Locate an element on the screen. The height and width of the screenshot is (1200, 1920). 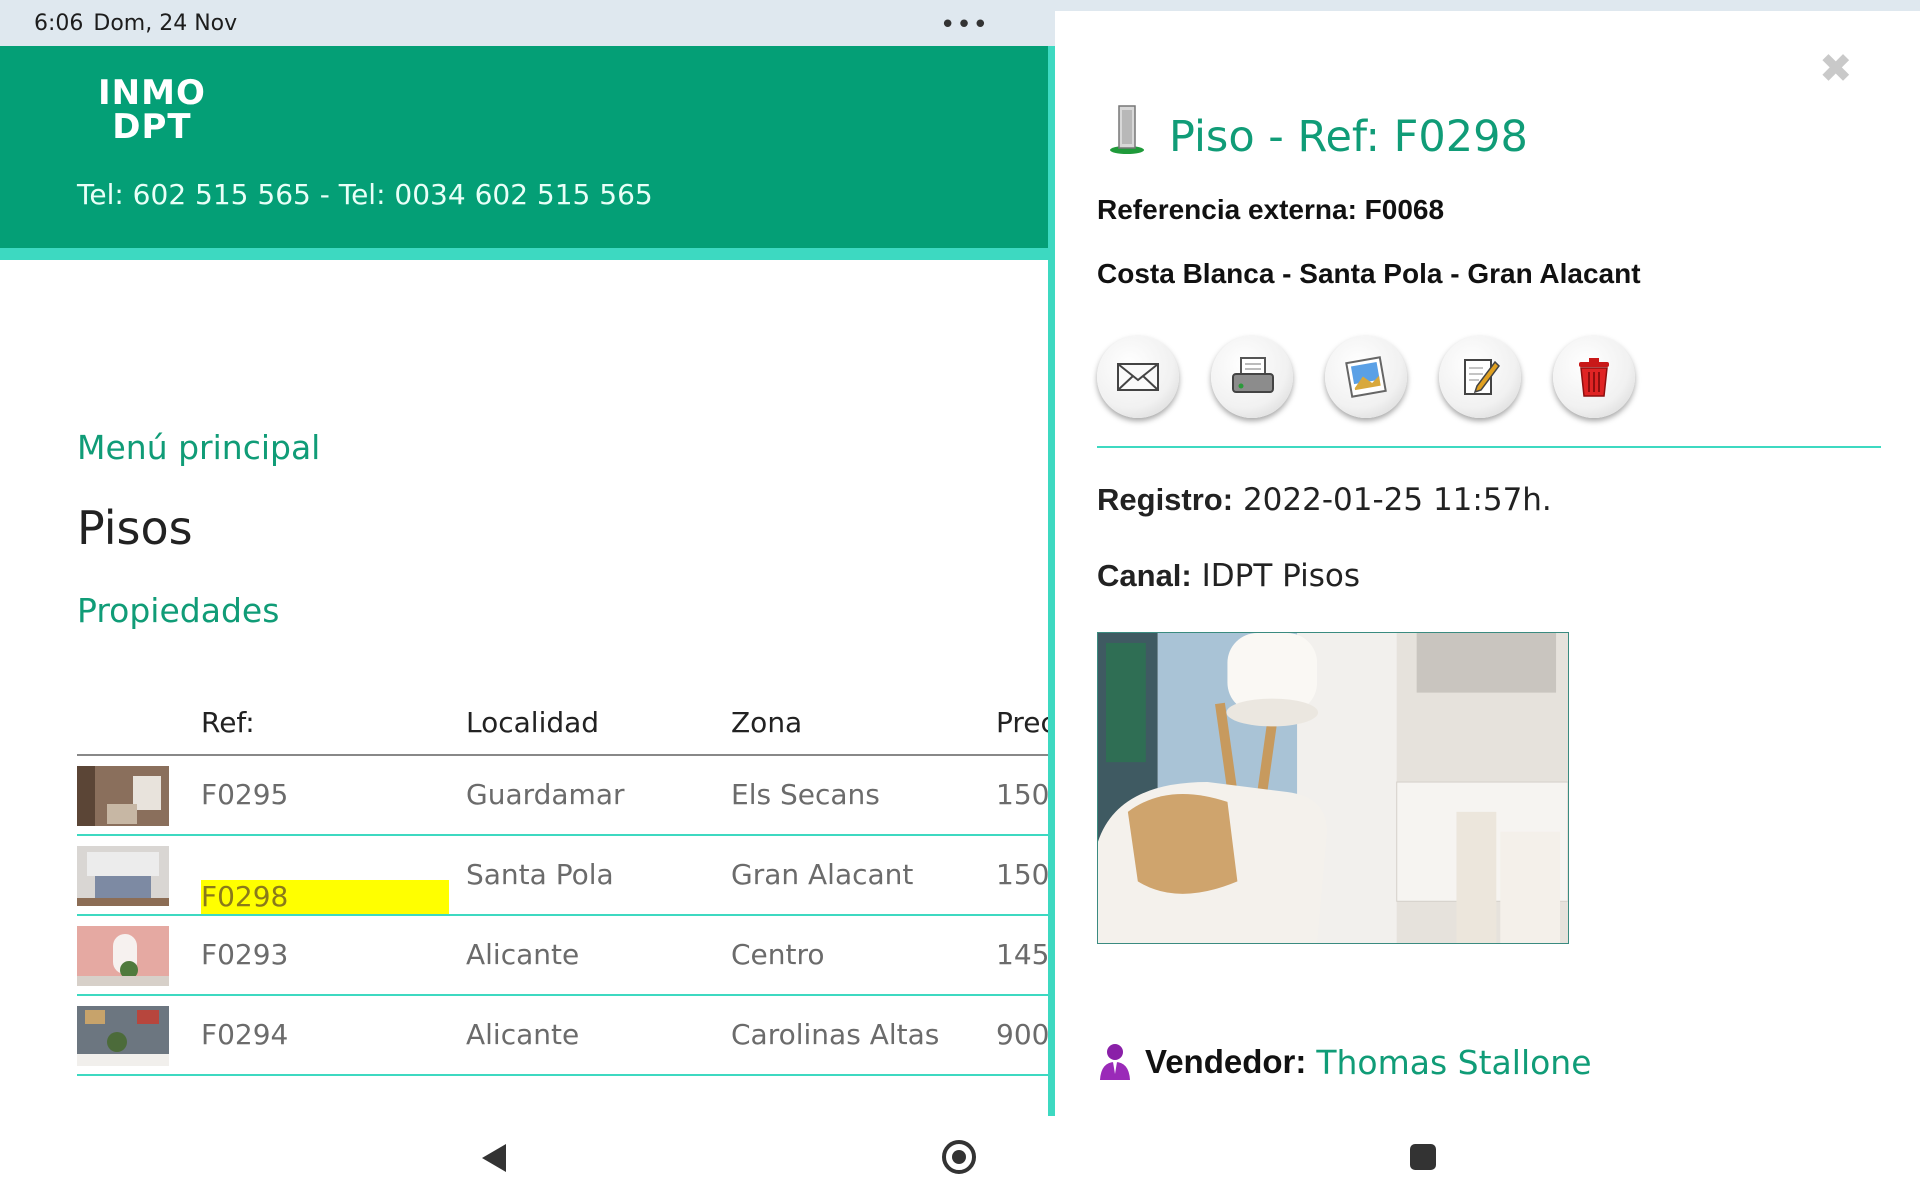
main-menu-link: Menú principal is located at coordinates (198, 447).